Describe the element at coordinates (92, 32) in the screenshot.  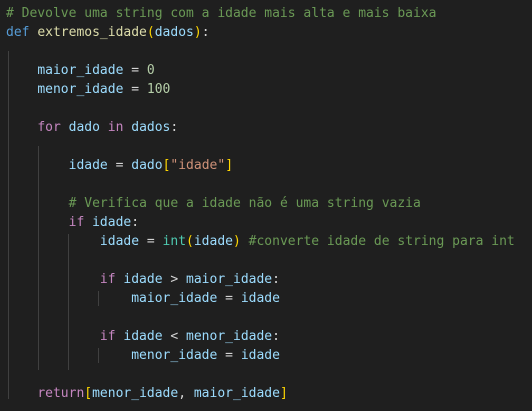
I see `function-name: extremos_idade` at that location.